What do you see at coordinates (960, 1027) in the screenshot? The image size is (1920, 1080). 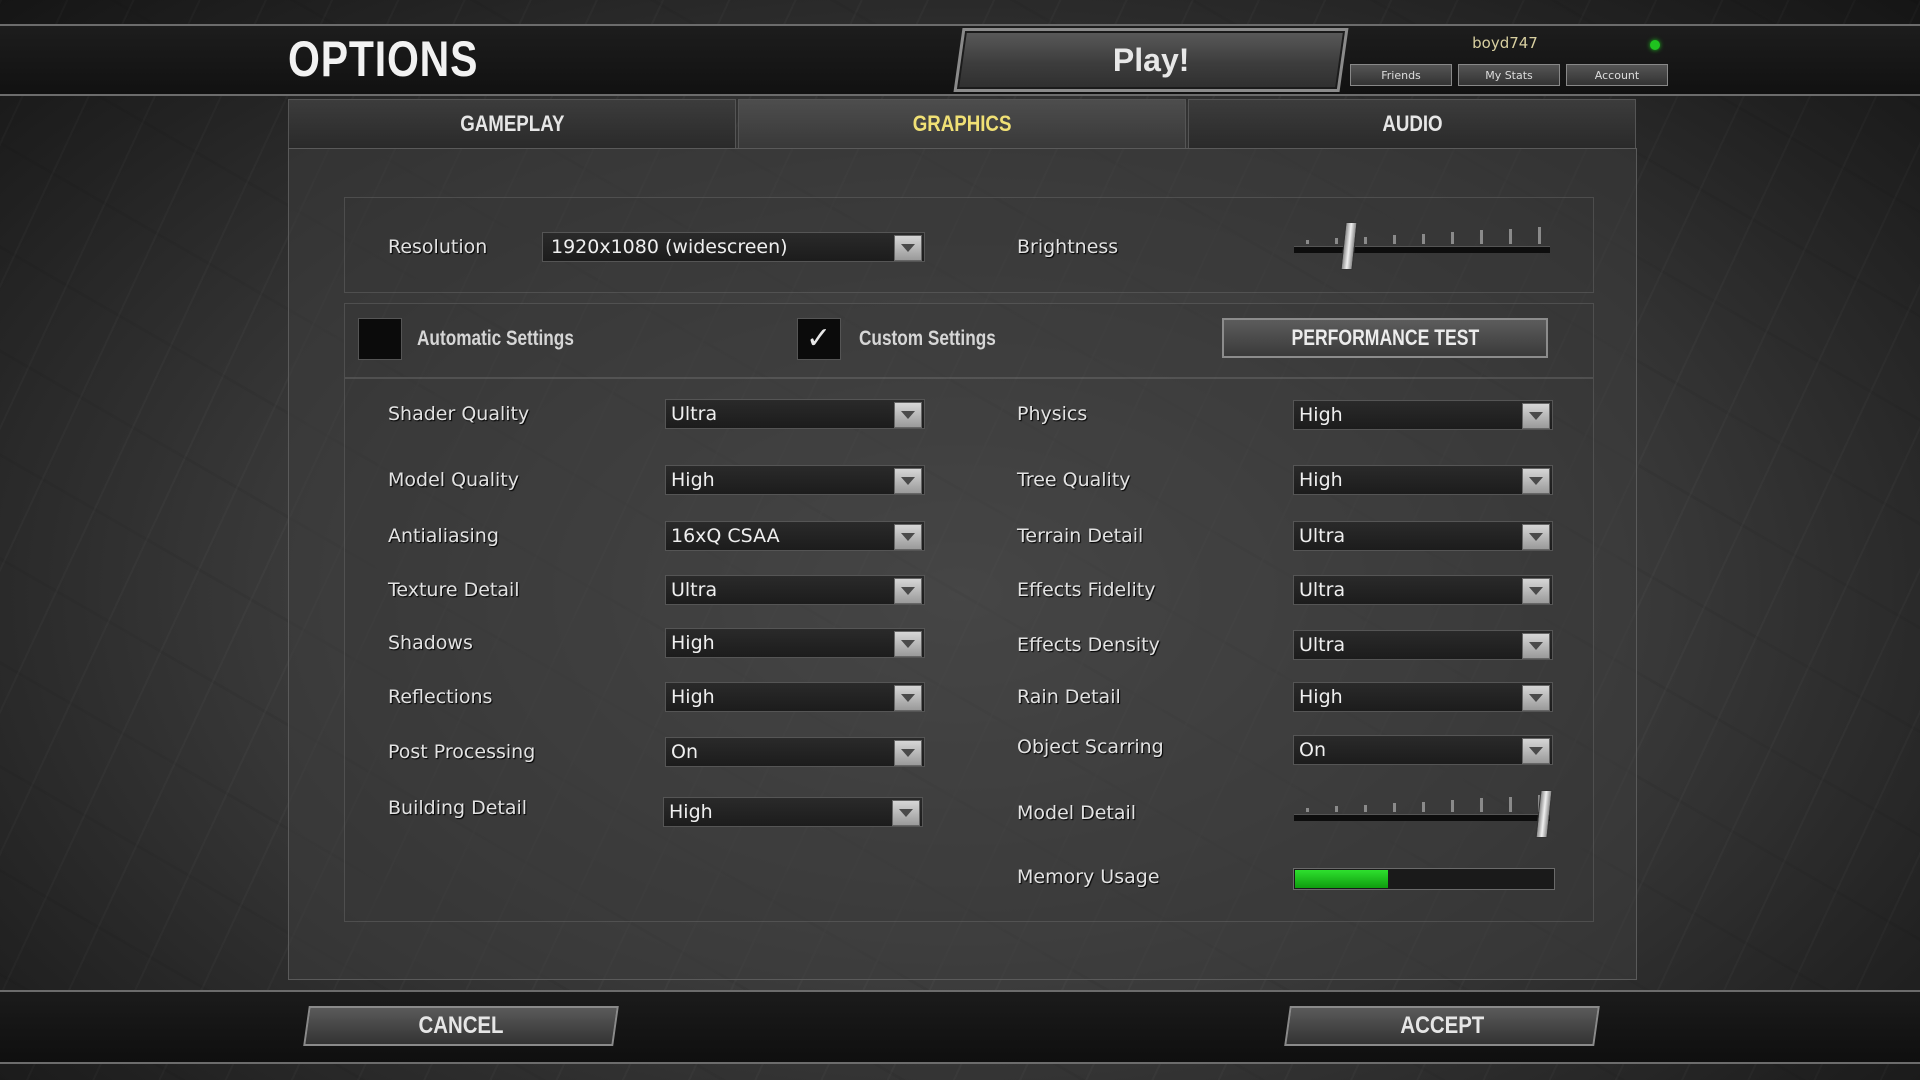 I see `bottom-bar` at bounding box center [960, 1027].